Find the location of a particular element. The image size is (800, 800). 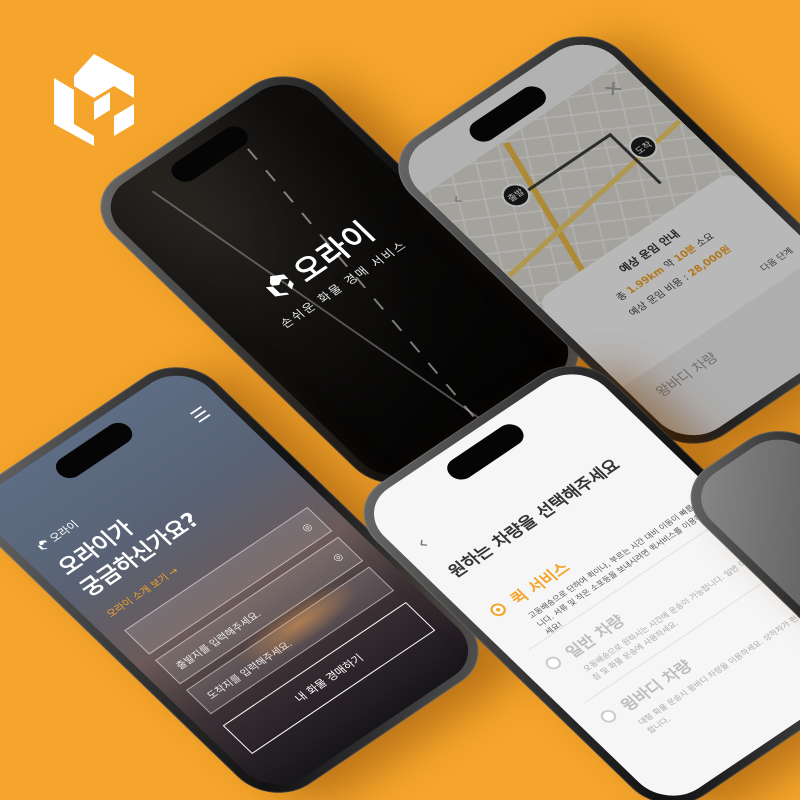

next-step-button: 다음 단계 is located at coordinates (776, 259).